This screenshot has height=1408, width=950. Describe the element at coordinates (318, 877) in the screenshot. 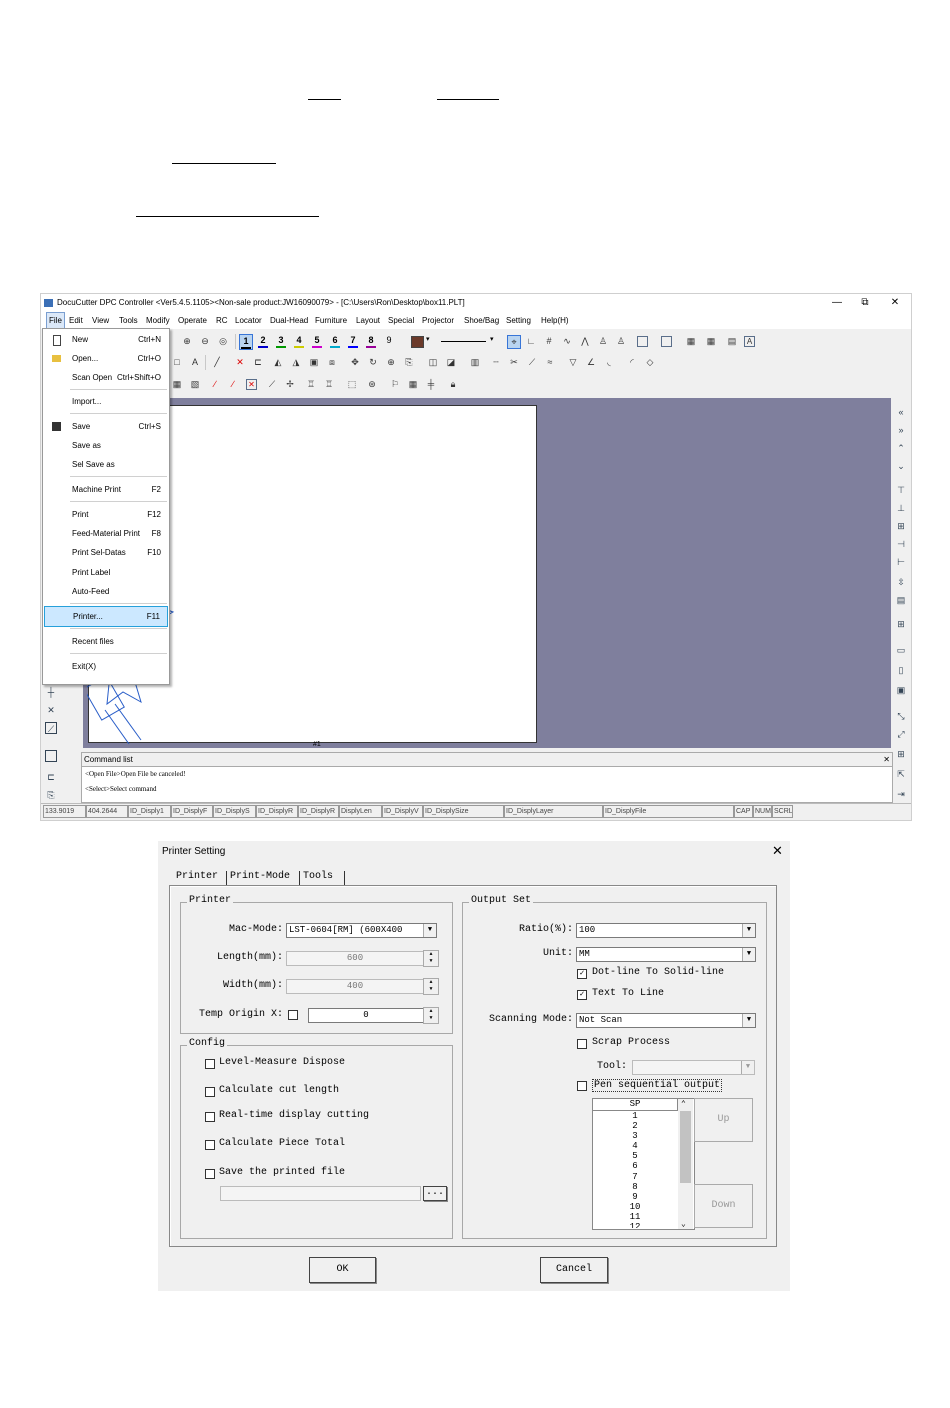

I see `tab-tools: Tools` at that location.